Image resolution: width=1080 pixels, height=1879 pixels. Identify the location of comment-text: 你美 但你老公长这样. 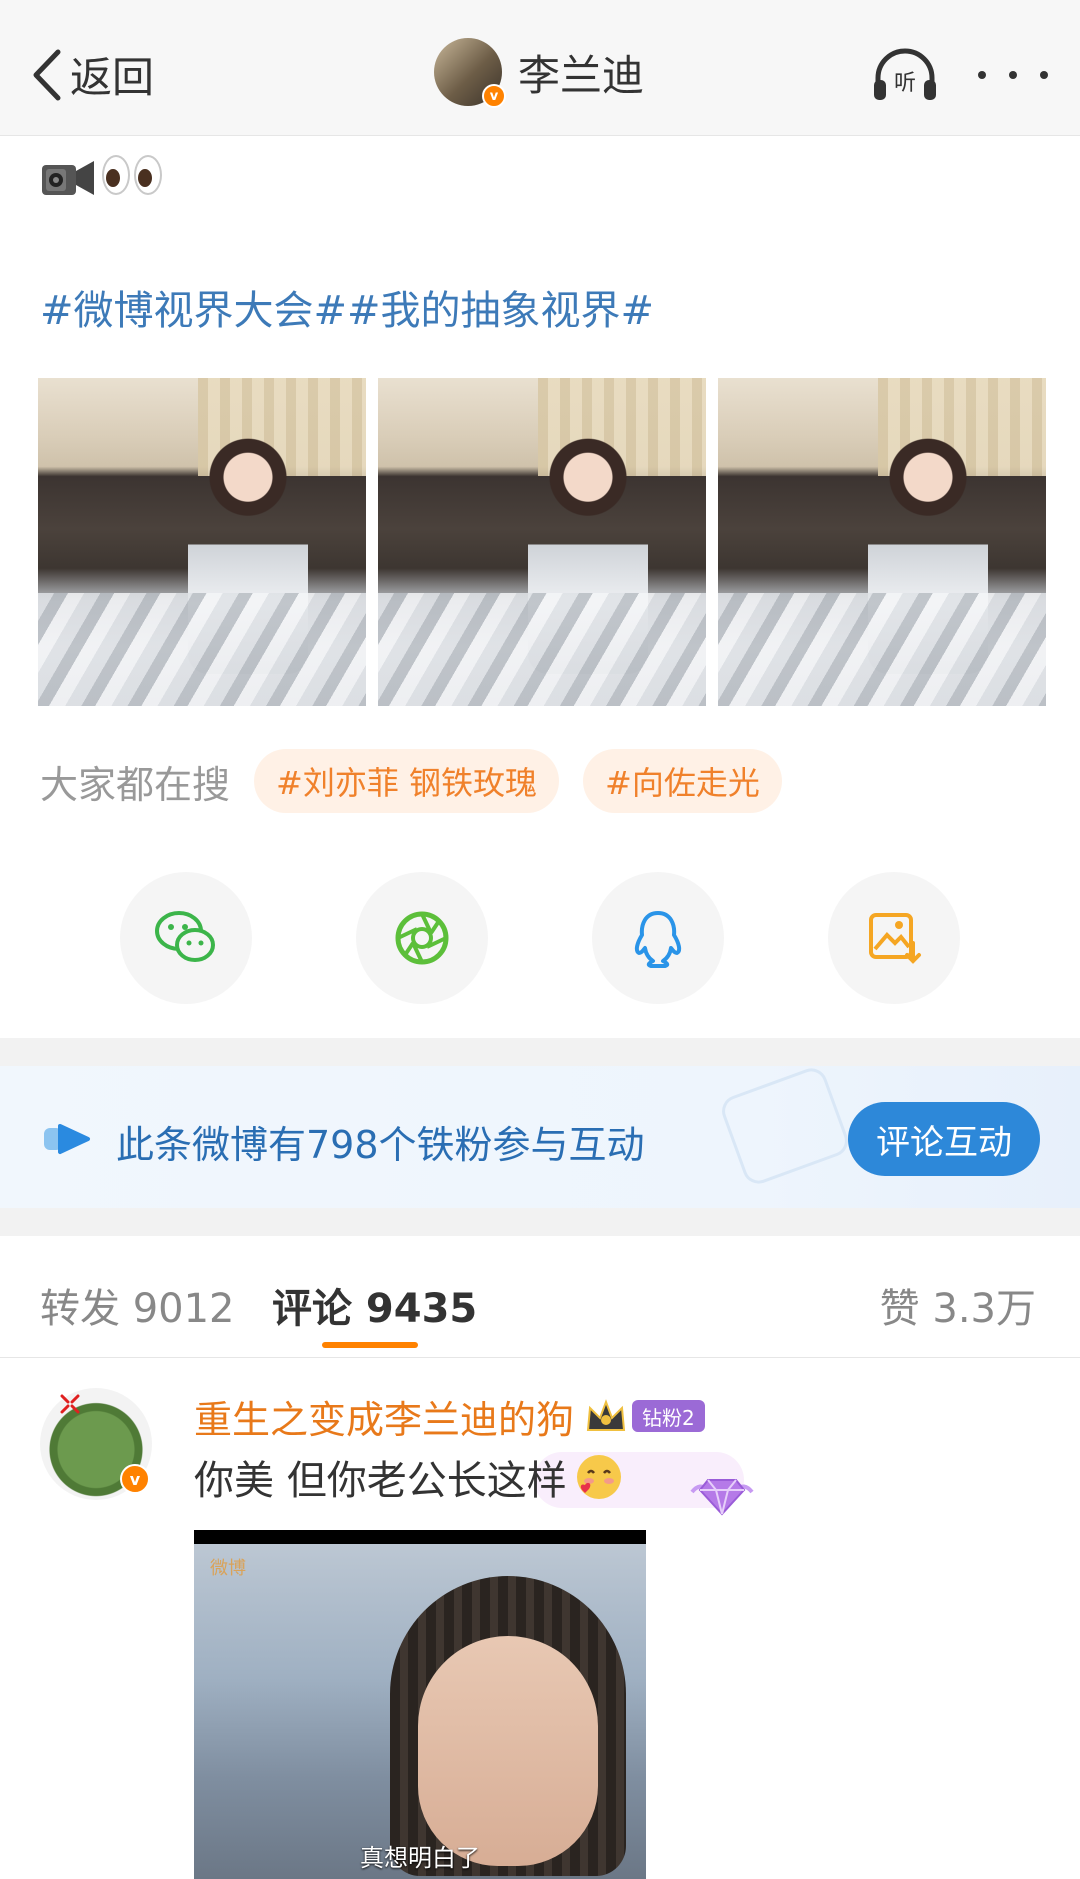
(380, 1481).